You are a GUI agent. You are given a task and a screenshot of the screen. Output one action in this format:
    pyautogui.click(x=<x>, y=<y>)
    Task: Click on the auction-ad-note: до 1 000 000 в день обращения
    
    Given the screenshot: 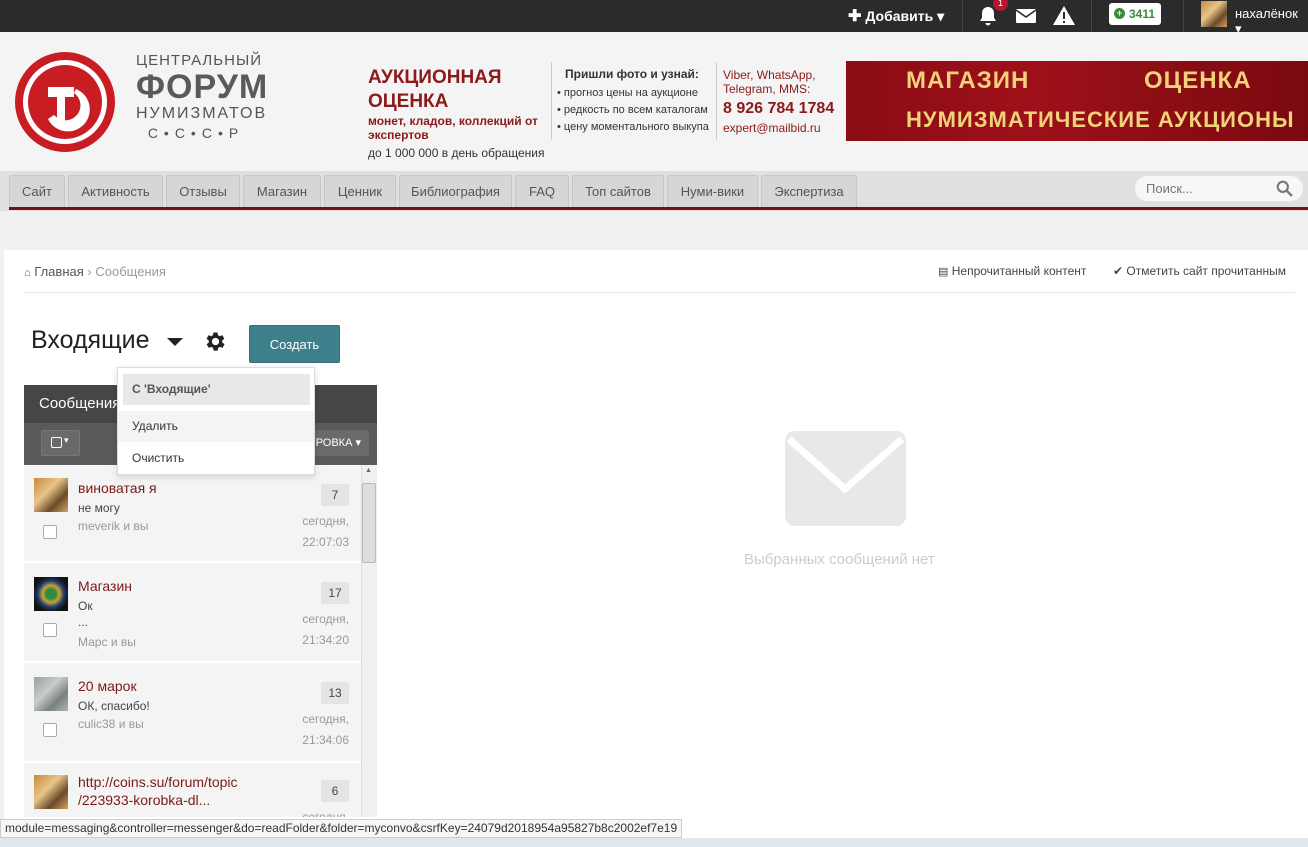 What is the action you would take?
    pyautogui.click(x=456, y=153)
    